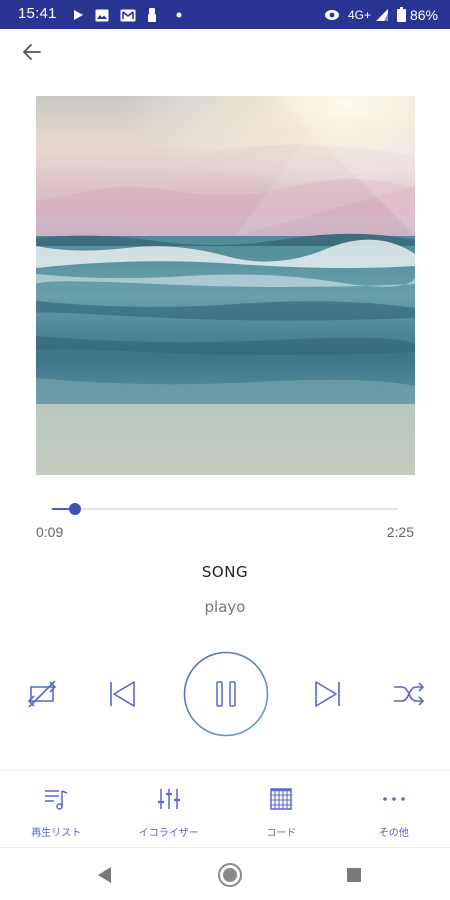  I want to click on arrow-back-icon, so click(32, 52).